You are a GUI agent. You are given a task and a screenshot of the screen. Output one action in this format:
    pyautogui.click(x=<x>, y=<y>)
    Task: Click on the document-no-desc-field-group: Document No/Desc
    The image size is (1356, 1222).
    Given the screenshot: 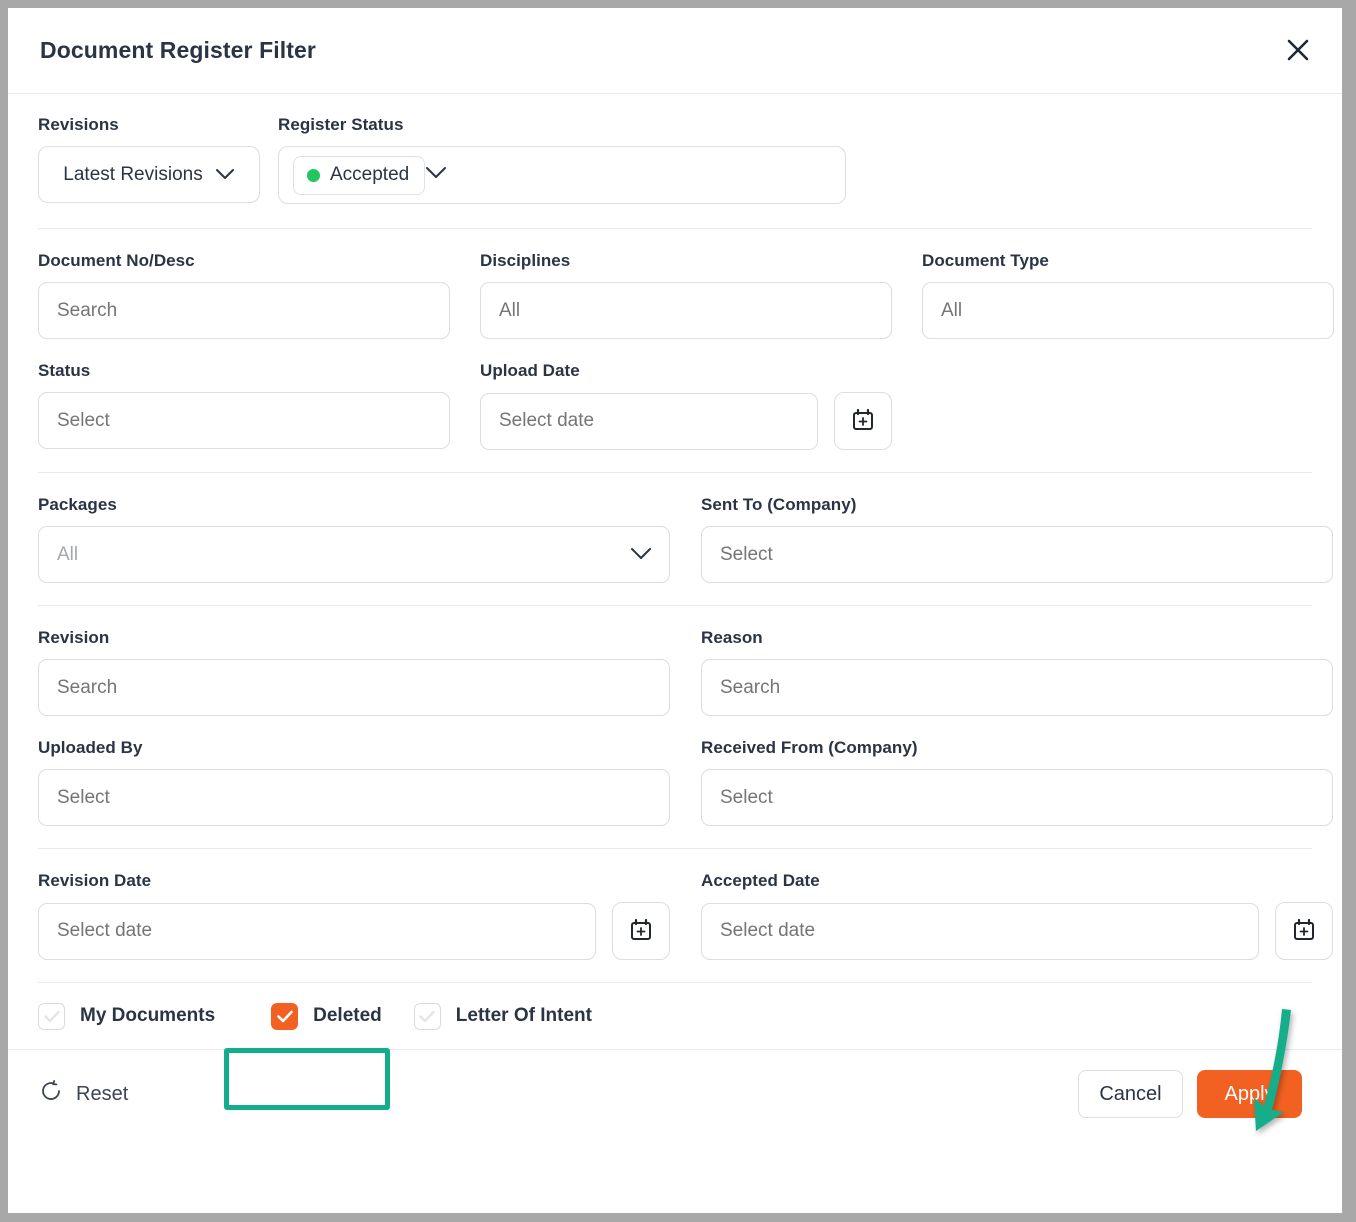 What is the action you would take?
    pyautogui.click(x=244, y=295)
    